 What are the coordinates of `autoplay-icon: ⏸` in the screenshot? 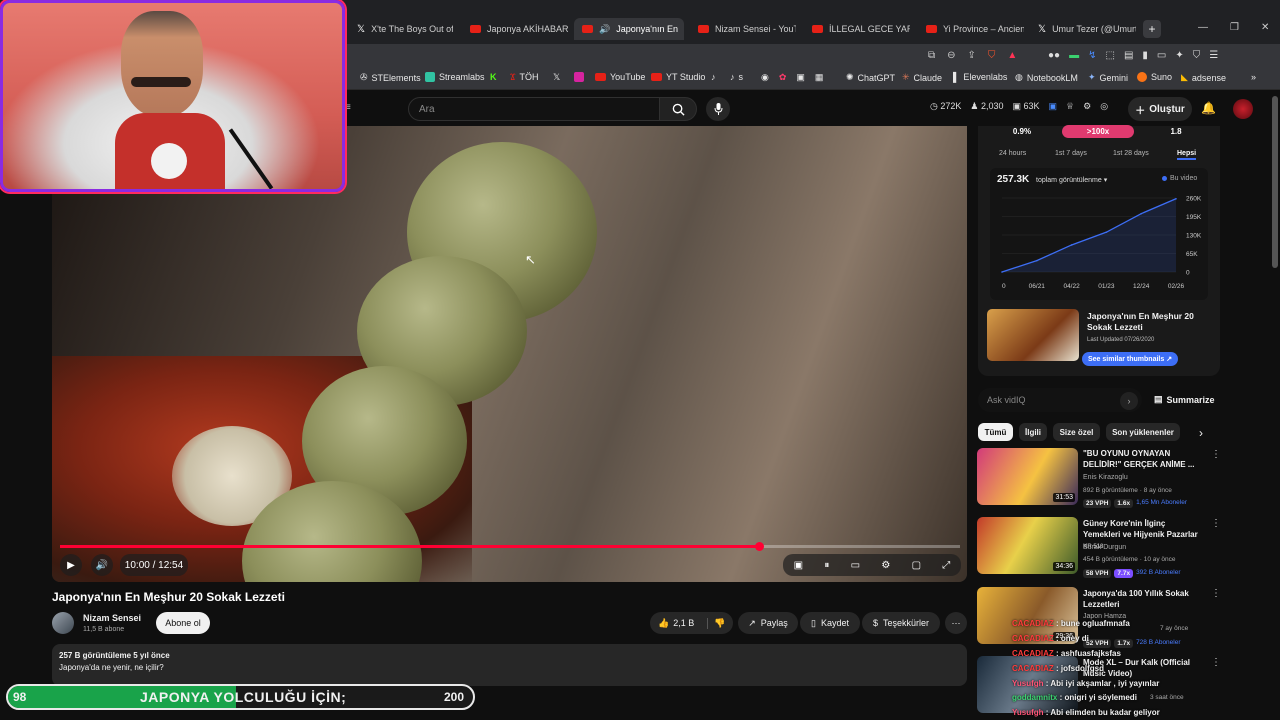 It's located at (826, 565).